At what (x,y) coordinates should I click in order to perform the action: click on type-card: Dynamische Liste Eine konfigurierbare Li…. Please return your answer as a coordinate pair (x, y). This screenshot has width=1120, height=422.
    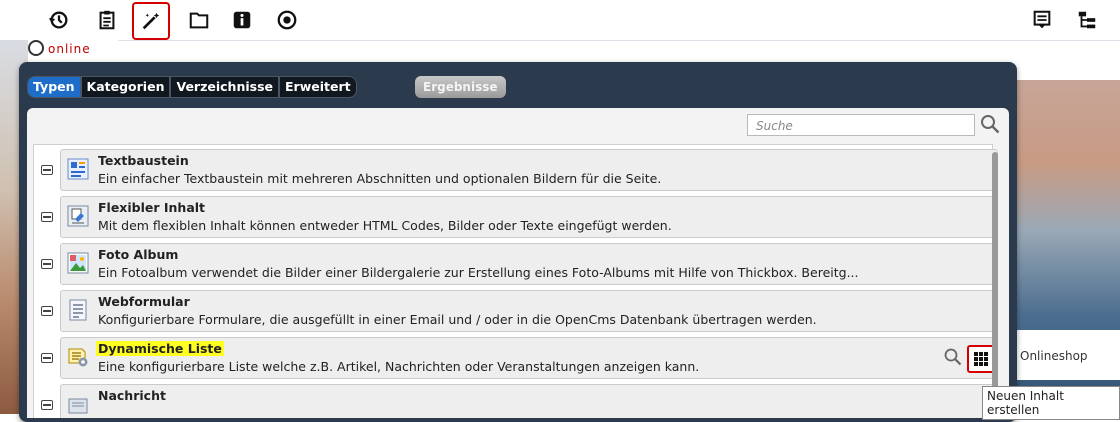
    Looking at the image, I should click on (529, 358).